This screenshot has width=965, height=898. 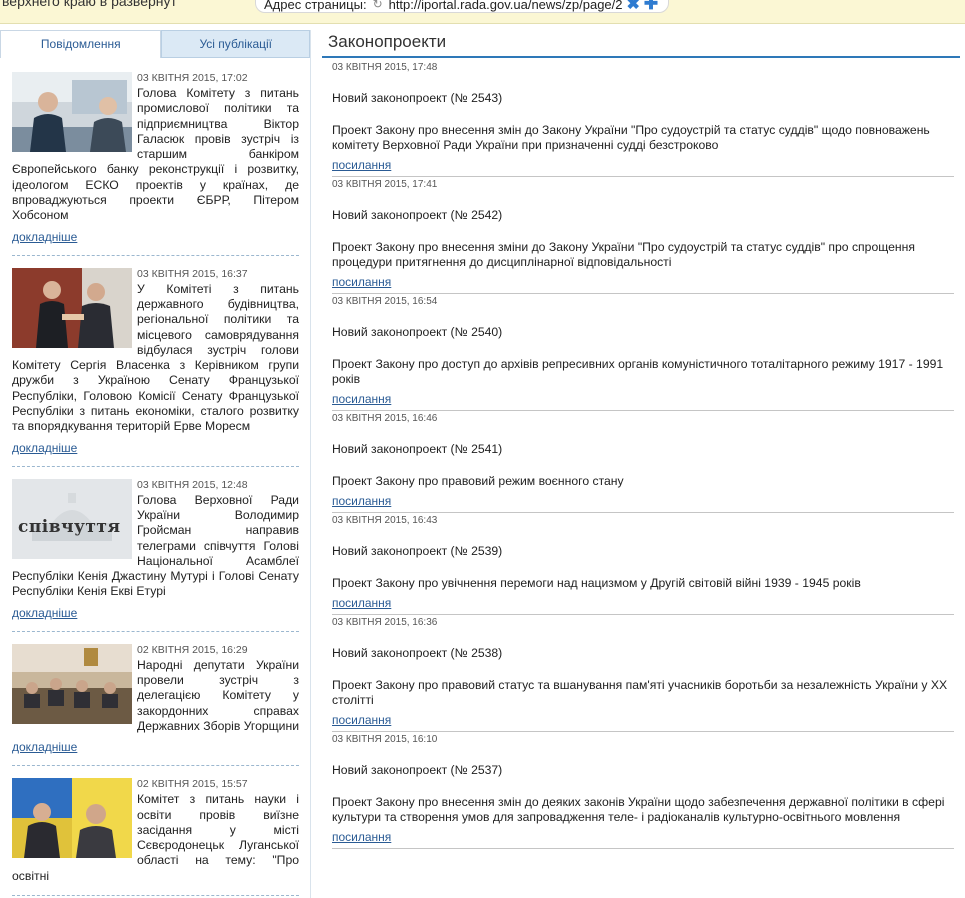 I want to click on bill-heading: Новий законопроект (№ 2537), so click(x=417, y=770).